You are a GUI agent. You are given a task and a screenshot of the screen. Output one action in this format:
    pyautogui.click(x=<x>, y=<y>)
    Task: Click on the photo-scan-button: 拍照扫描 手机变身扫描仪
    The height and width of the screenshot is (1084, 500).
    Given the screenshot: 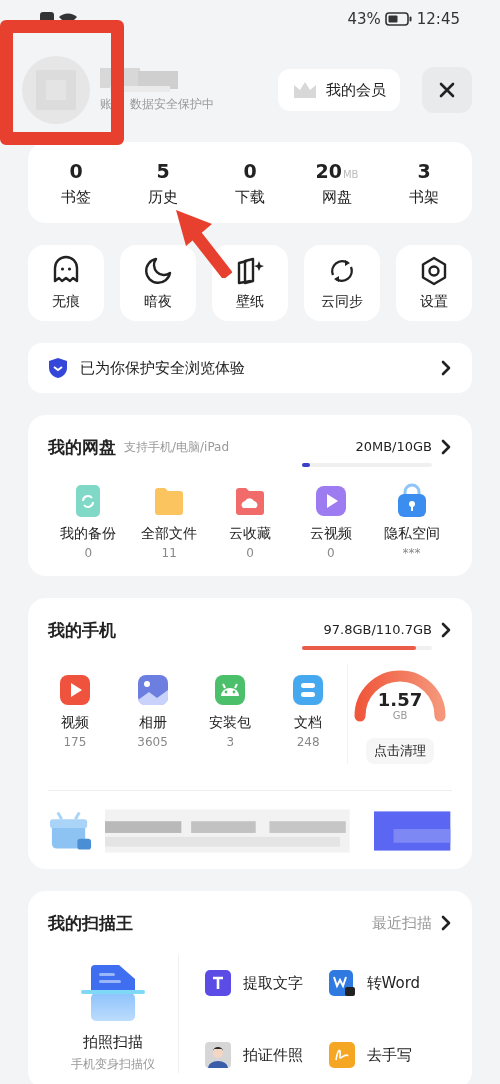 What is the action you would take?
    pyautogui.click(x=113, y=1014)
    